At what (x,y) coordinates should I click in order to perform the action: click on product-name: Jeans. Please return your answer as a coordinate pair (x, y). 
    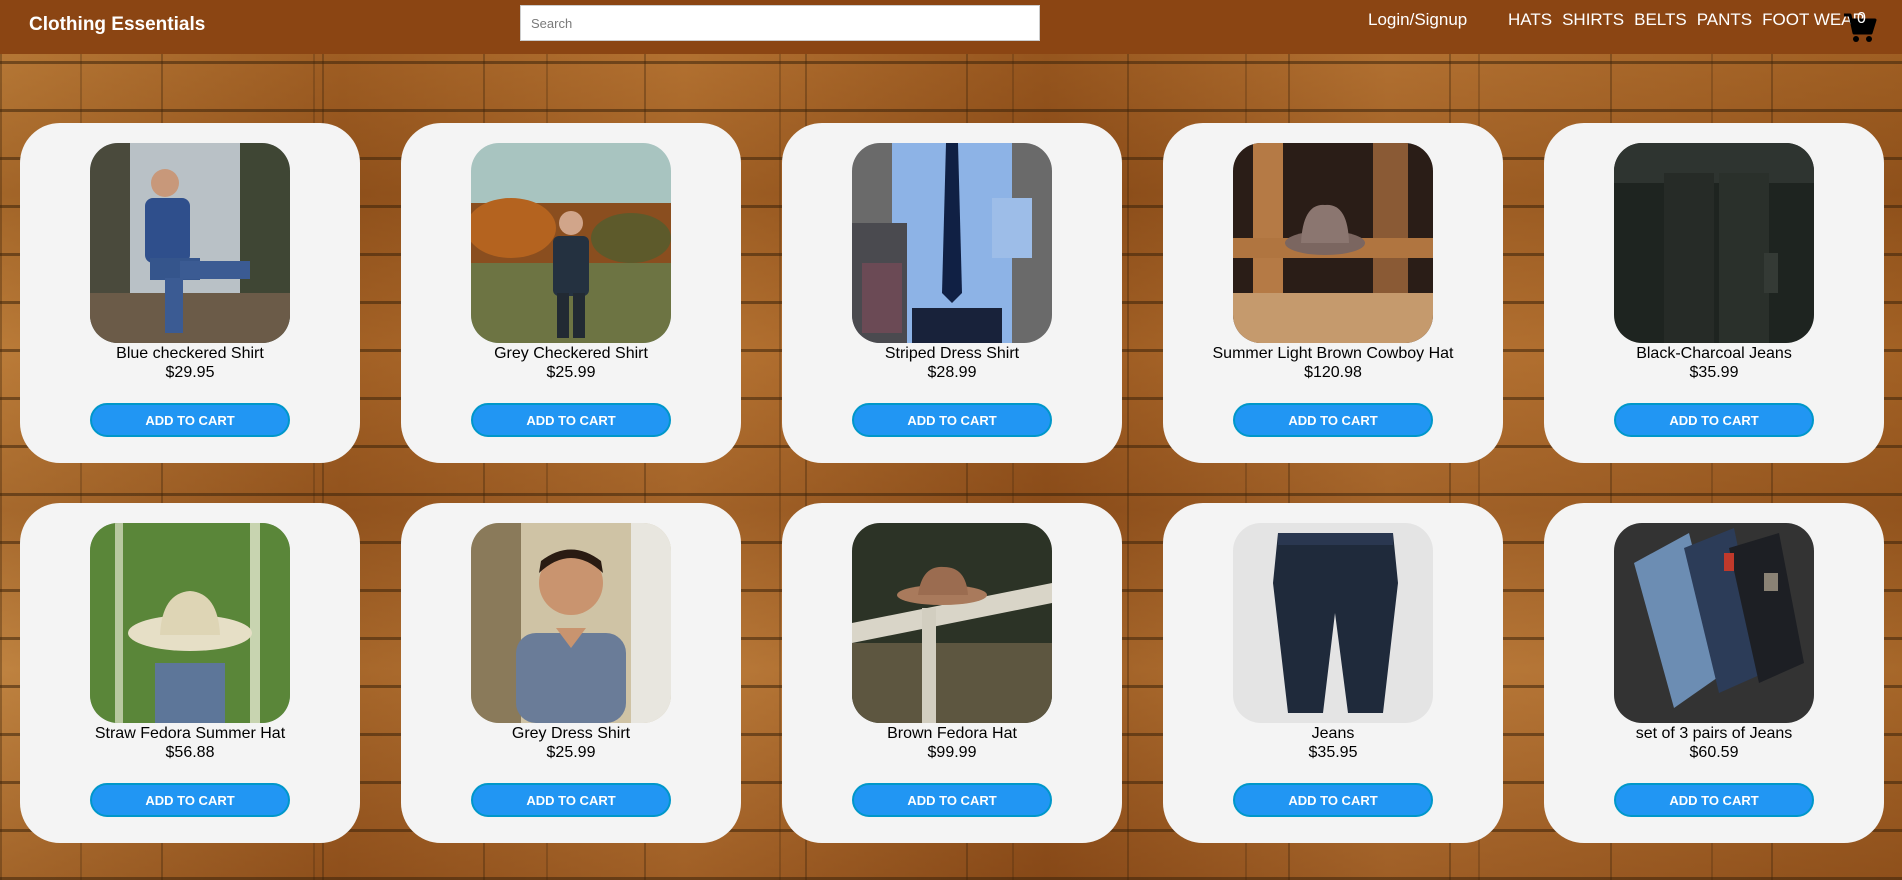
    Looking at the image, I should click on (1333, 733).